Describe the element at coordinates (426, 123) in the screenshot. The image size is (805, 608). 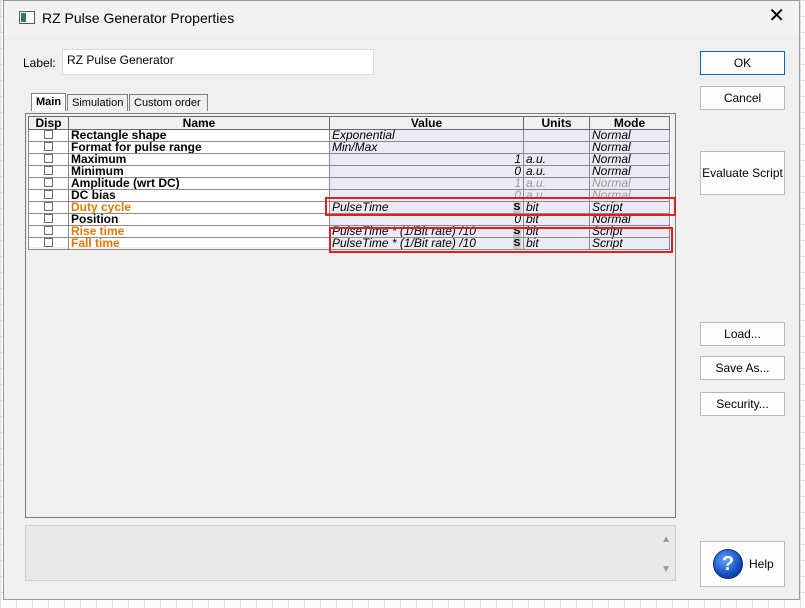
I see `col-header-value: Value` at that location.